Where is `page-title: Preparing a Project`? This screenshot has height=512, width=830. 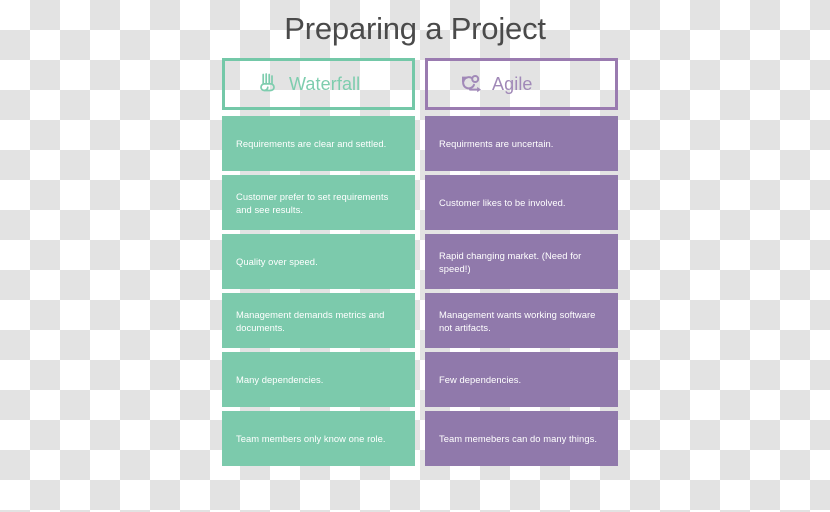
page-title: Preparing a Project is located at coordinates (415, 28).